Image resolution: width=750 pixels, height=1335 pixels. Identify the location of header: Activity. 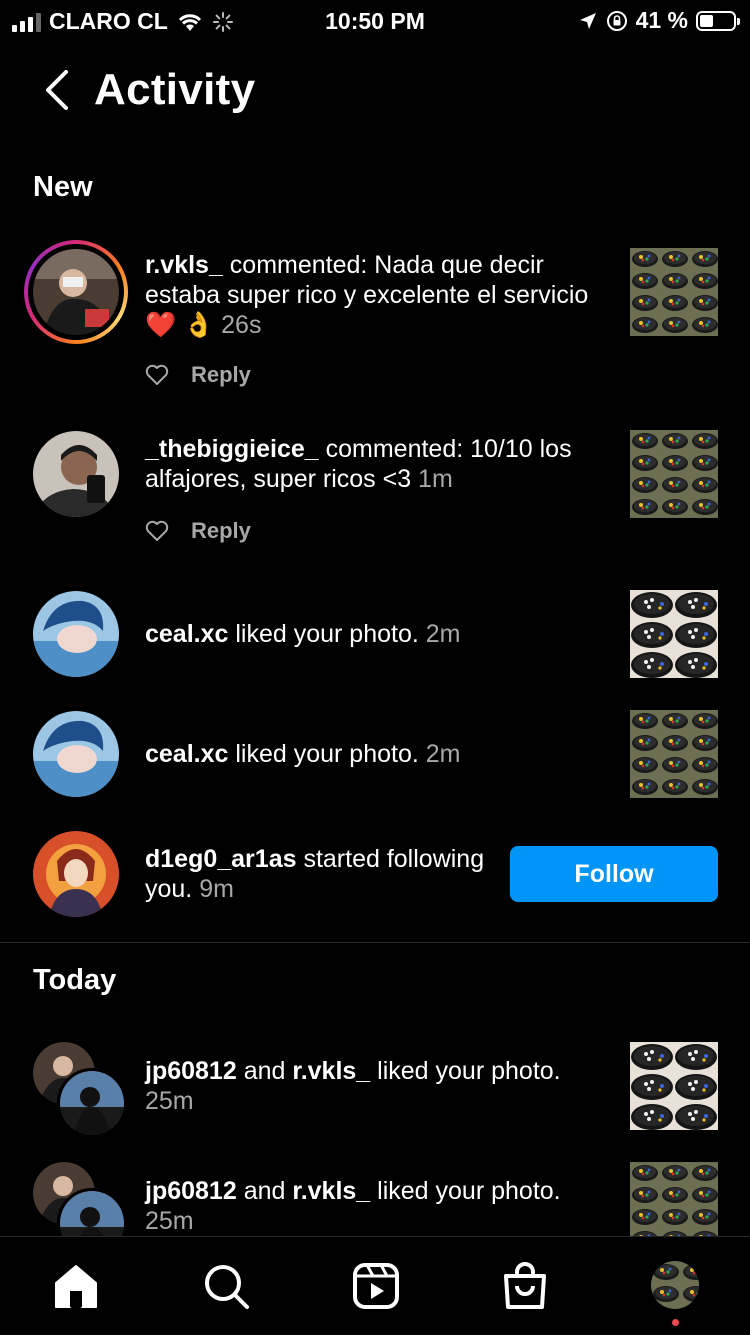
(375, 92).